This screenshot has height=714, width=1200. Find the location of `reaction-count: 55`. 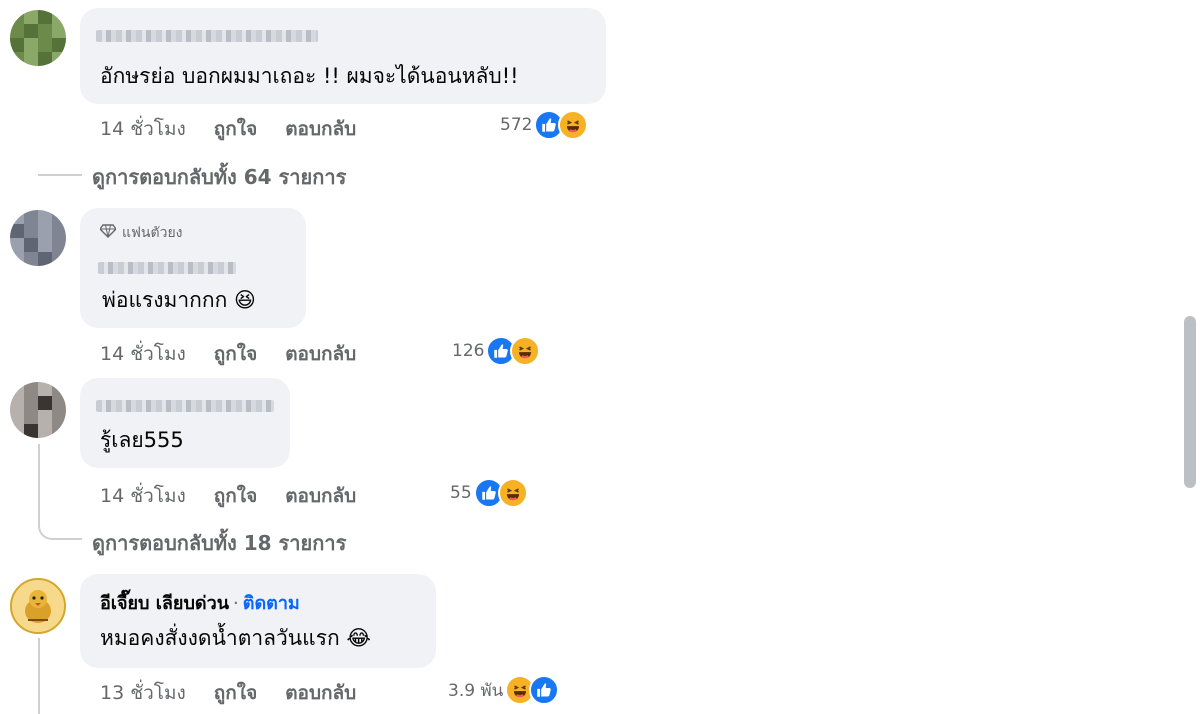

reaction-count: 55 is located at coordinates (461, 493).